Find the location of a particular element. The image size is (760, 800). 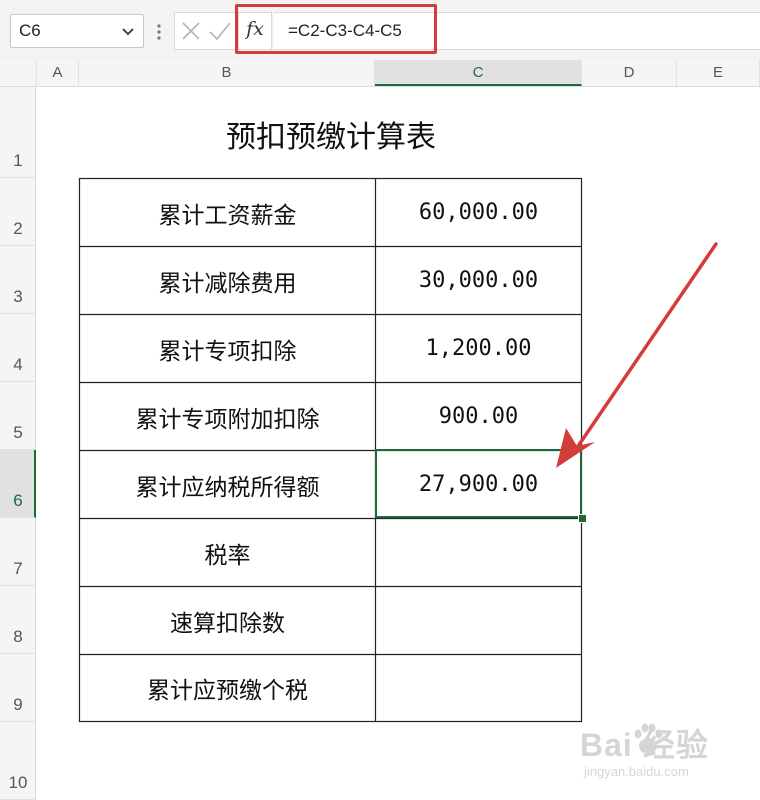

column-header-row: A B C D E is located at coordinates (380, 73).